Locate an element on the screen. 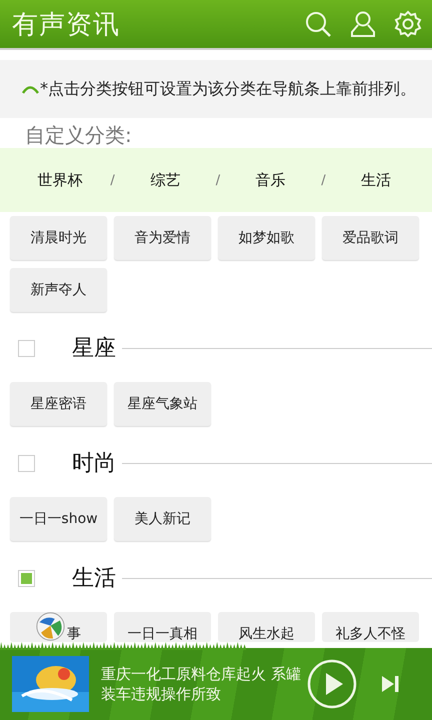 This screenshot has width=432, height=720. nav-category: 综艺 is located at coordinates (165, 180).